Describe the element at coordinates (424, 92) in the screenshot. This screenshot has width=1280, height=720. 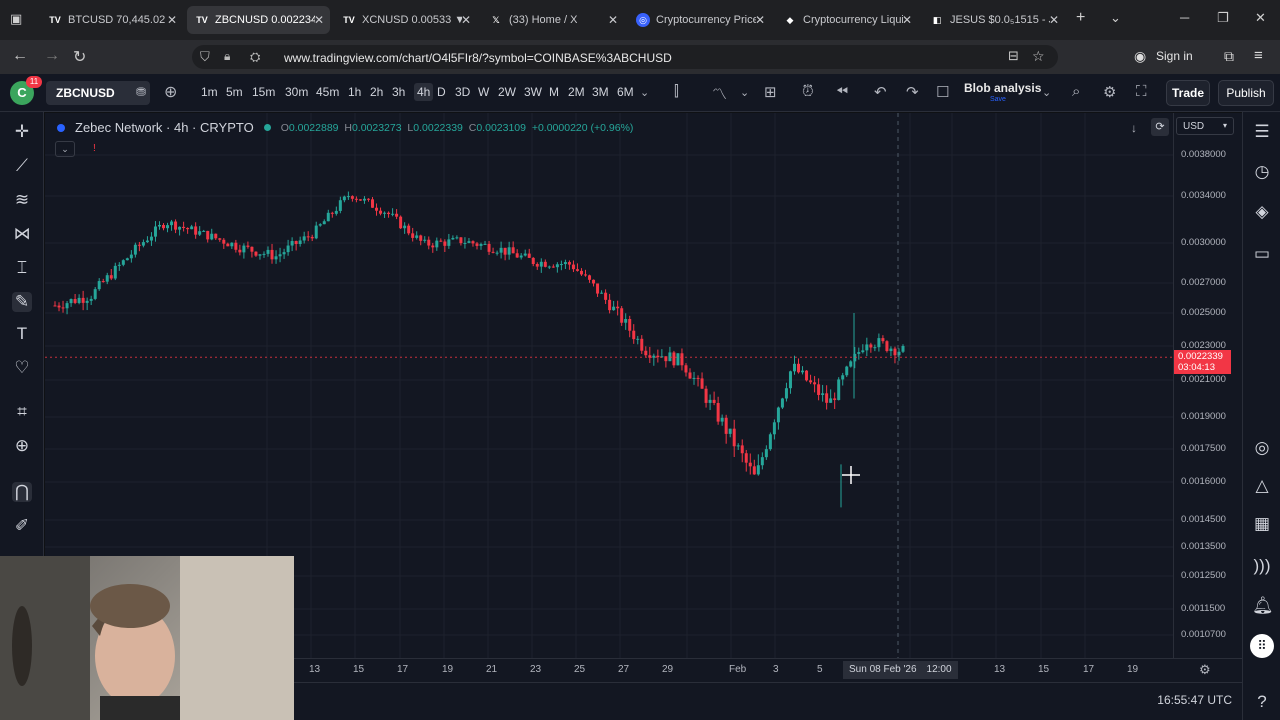
I see `timeframe-4h: 4h` at that location.